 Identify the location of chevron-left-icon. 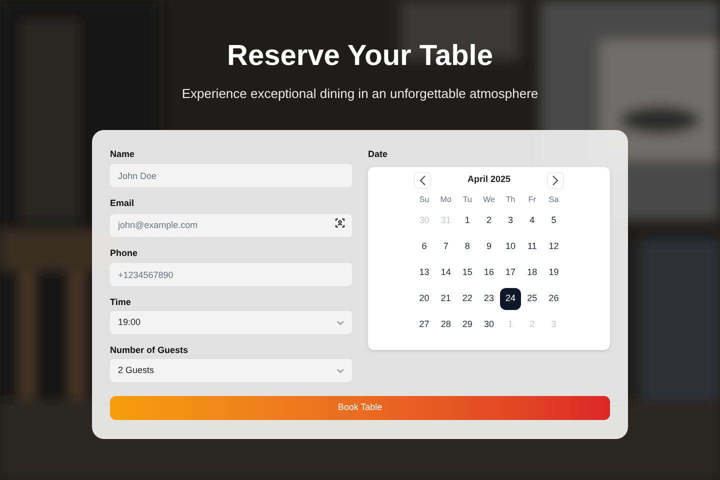
(422, 180).